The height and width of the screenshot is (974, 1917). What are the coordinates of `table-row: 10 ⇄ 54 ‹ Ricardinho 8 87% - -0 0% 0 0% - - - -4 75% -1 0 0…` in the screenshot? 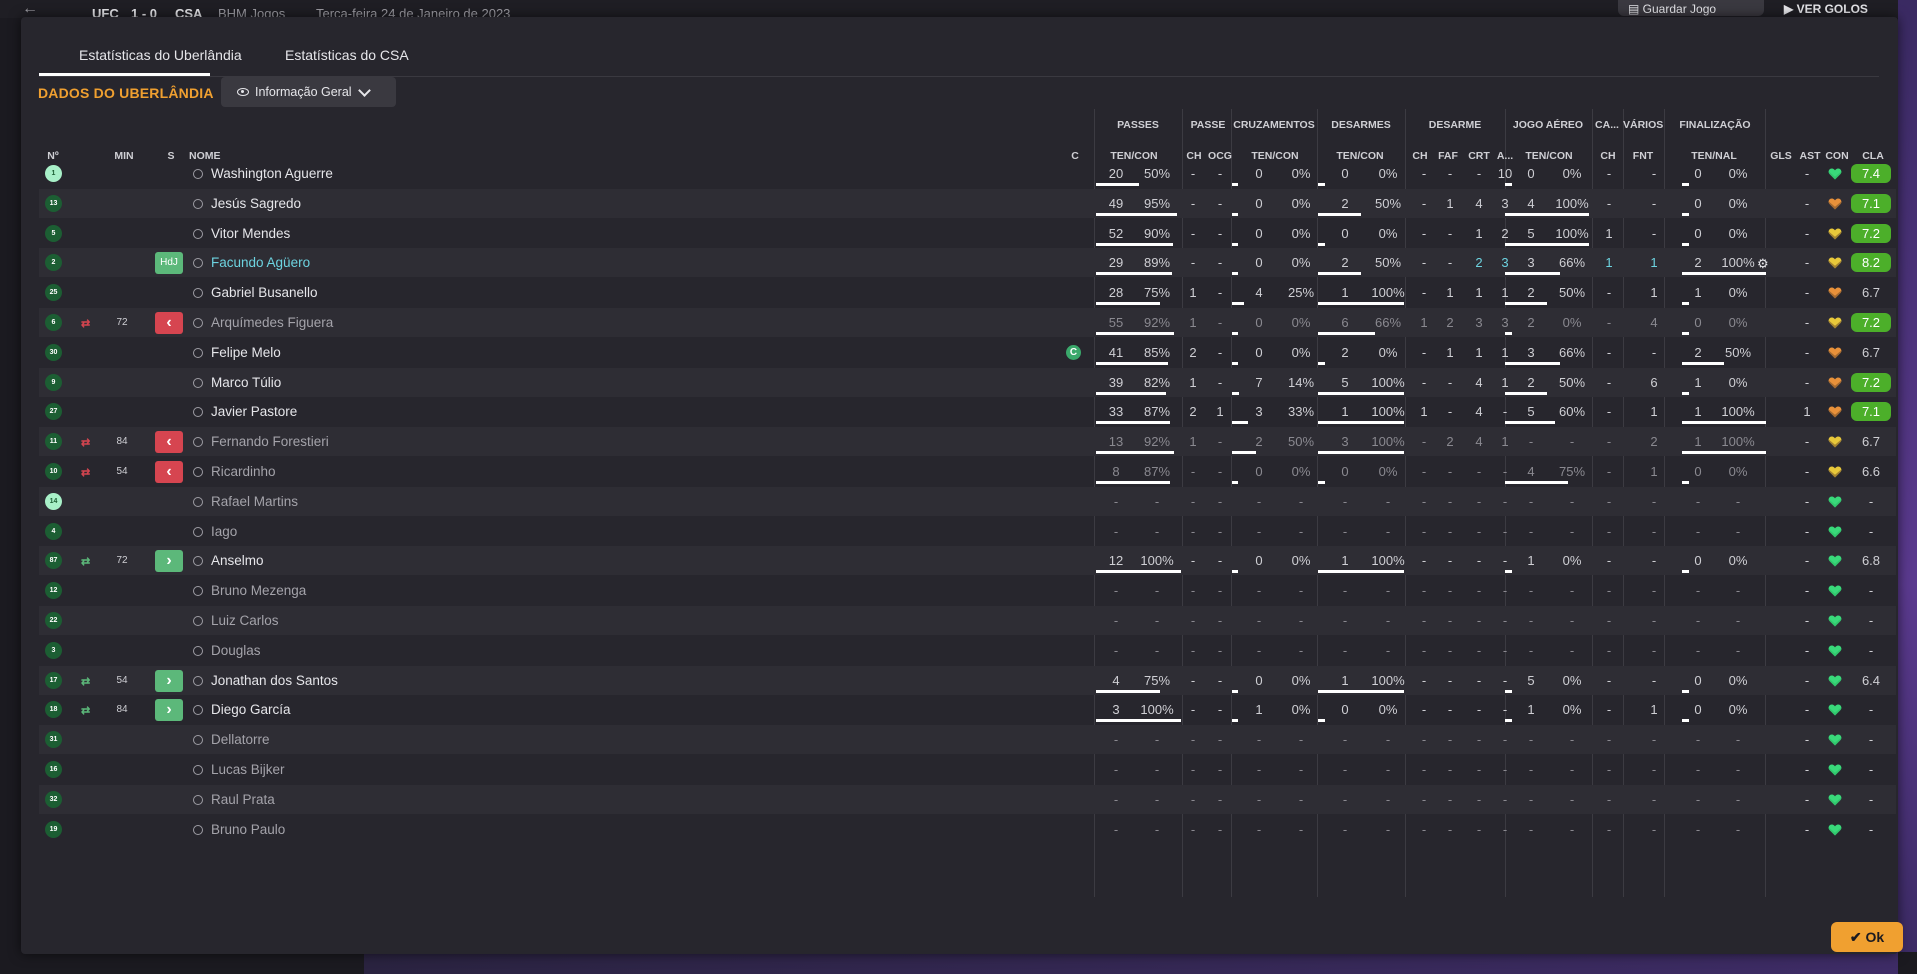 It's located at (967, 471).